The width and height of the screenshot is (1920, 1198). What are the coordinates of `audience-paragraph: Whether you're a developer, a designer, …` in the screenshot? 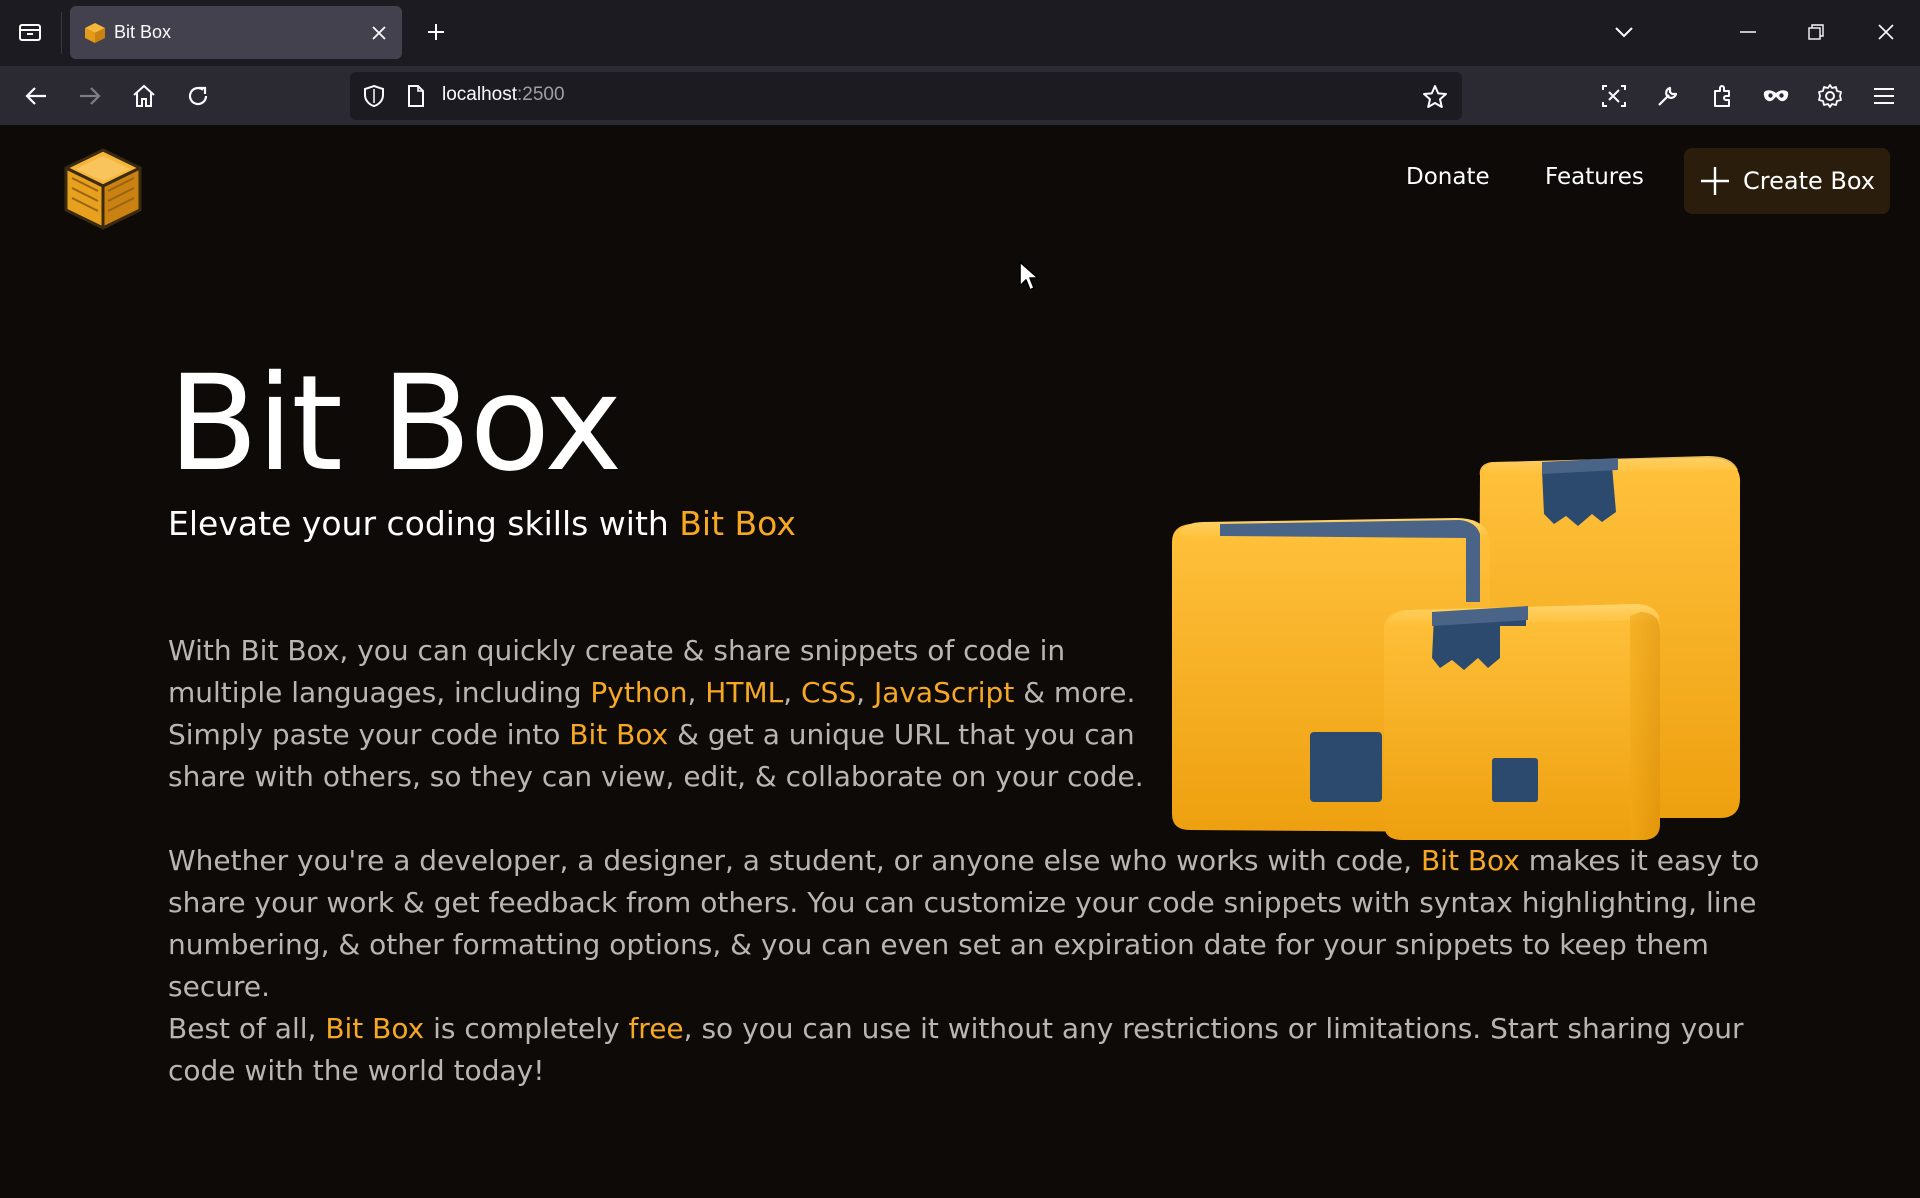 It's located at (968, 924).